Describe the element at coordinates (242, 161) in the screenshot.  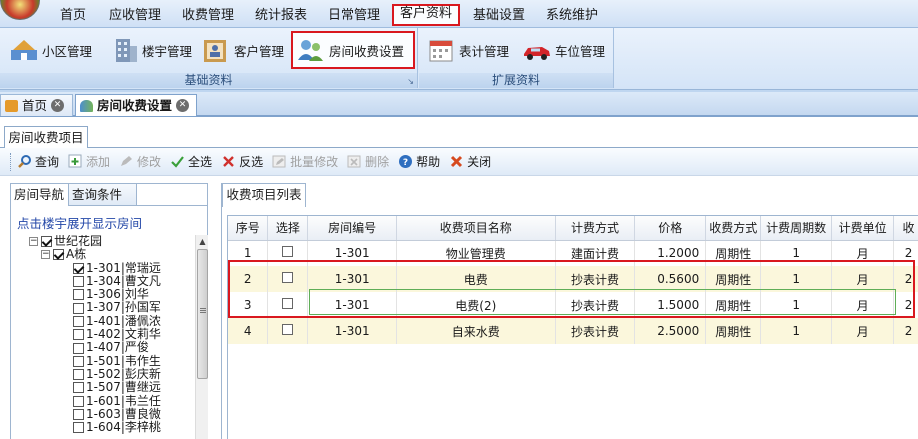
I see `invert-selection-button: 反选` at that location.